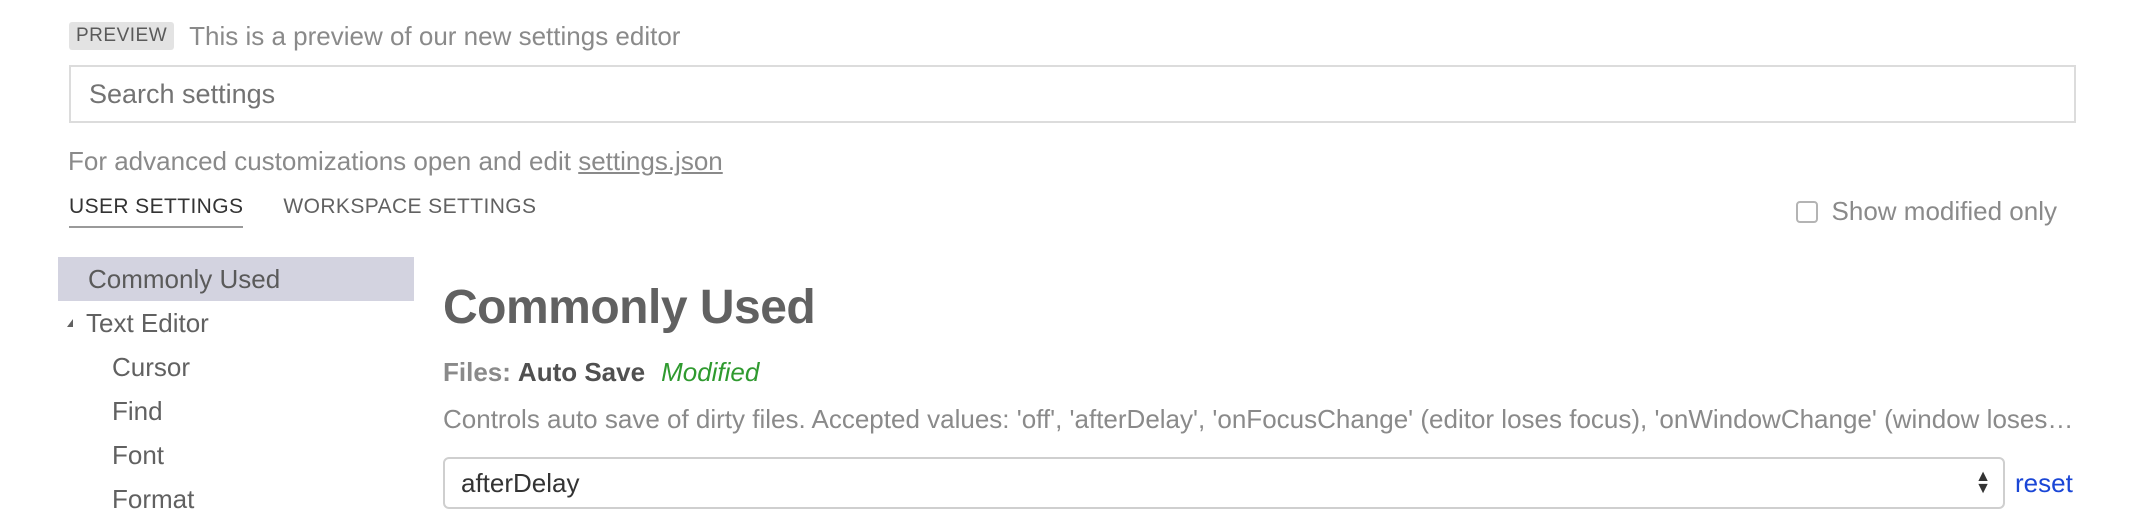 Image resolution: width=2148 pixels, height=530 pixels. I want to click on settings-scope-tabs: USER SETTINGS WORKSPACE SETTINGS, so click(322, 211).